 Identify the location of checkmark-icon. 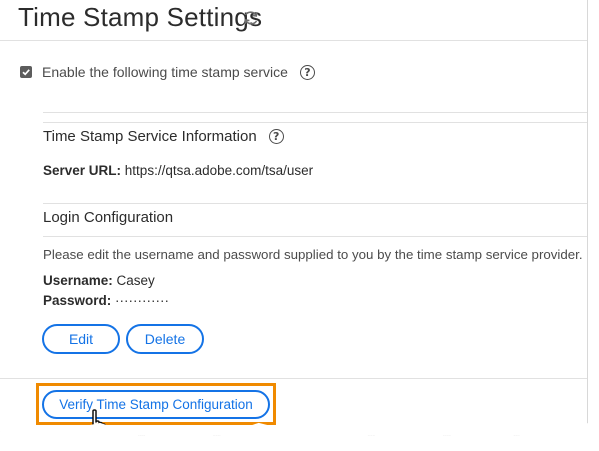
(26, 72).